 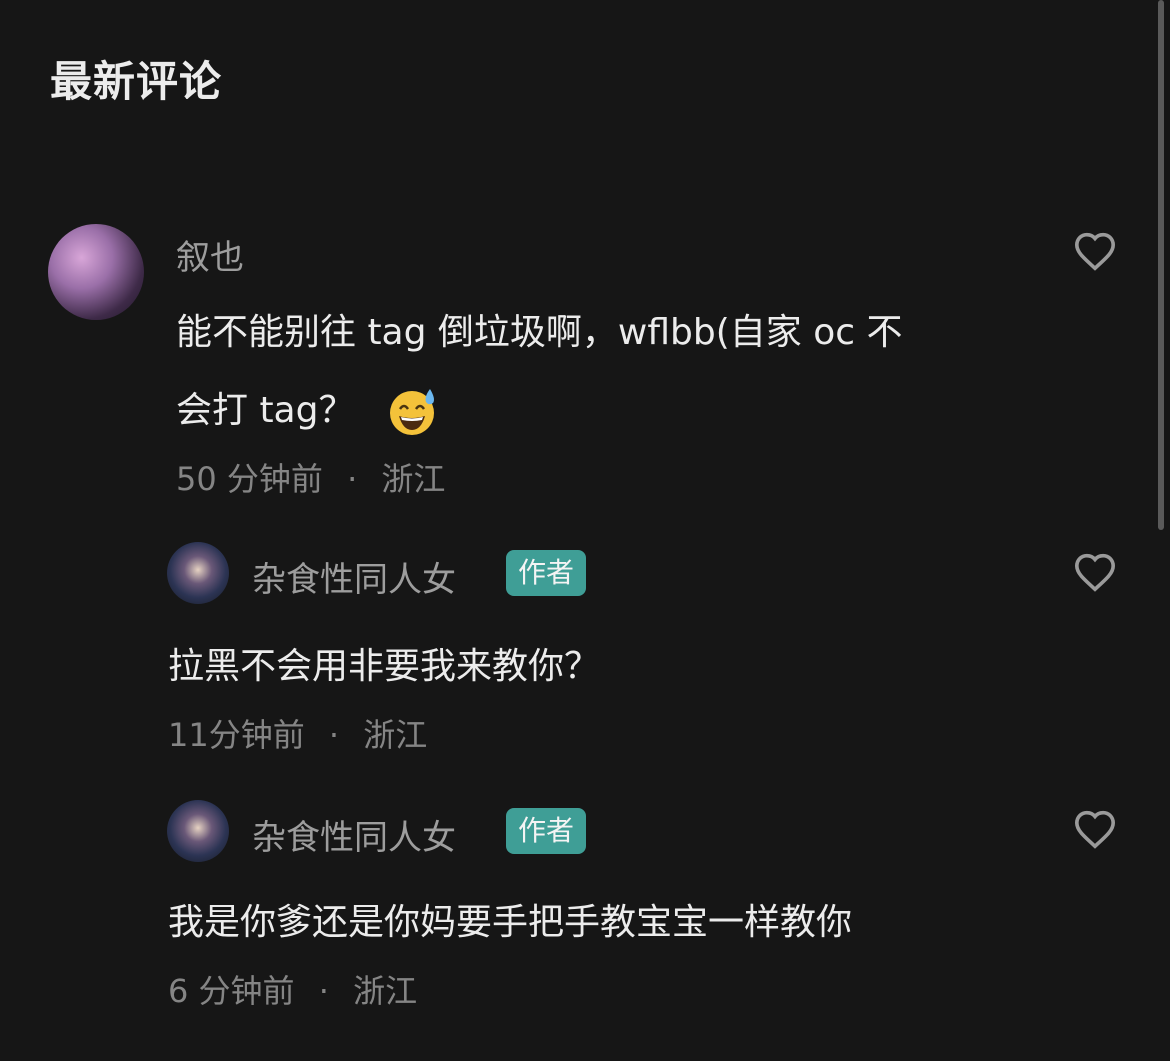 I want to click on comment-time: 50 分钟前, so click(x=249, y=479).